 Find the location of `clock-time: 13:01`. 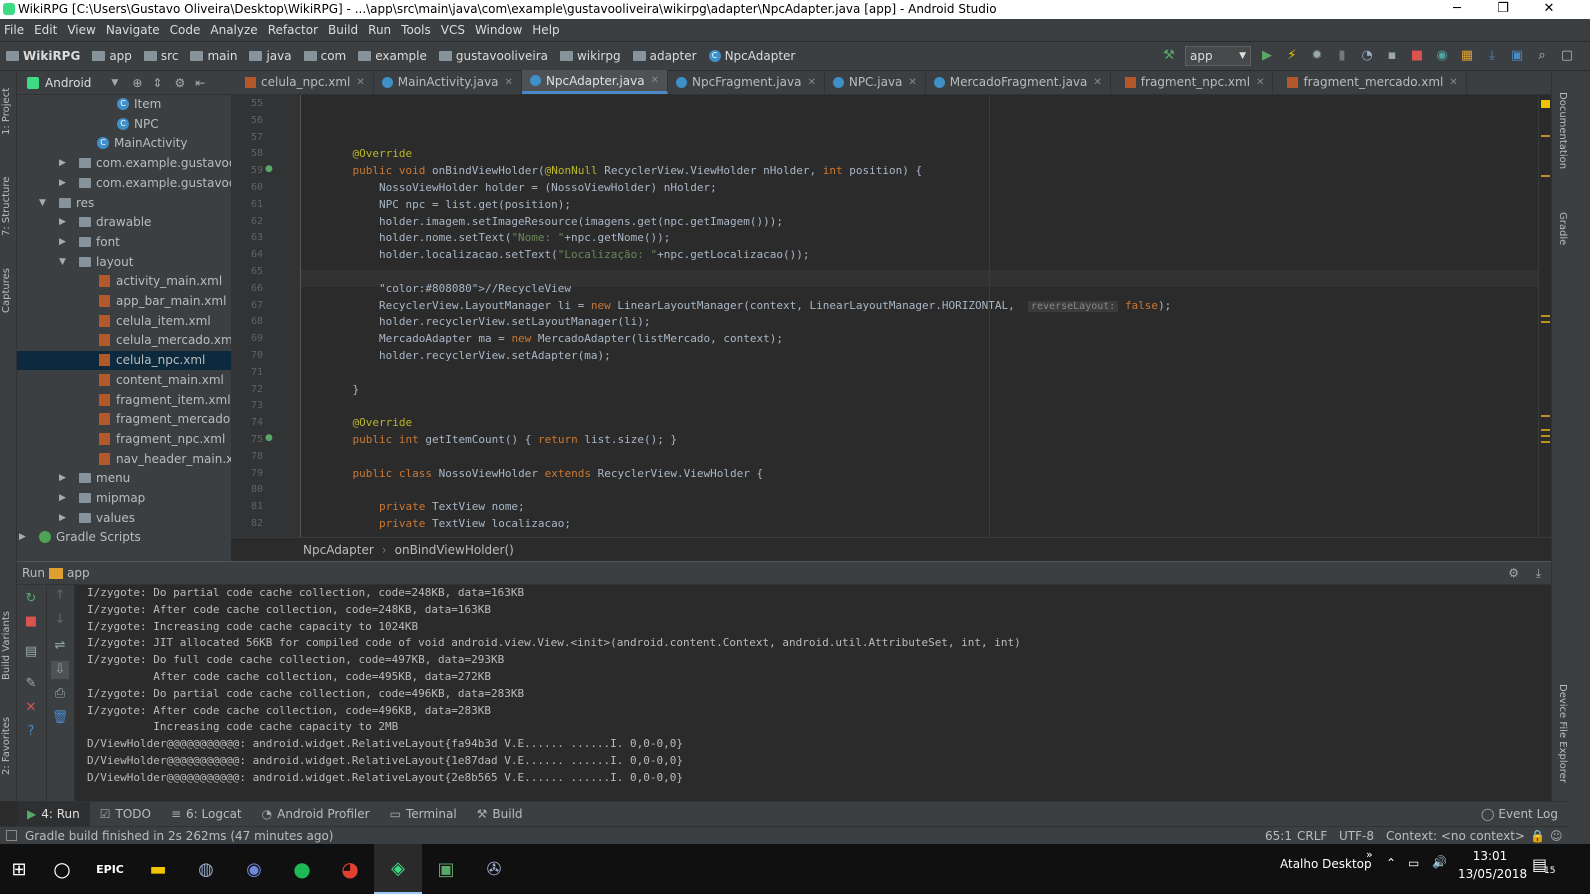

clock-time: 13:01 is located at coordinates (1490, 856).